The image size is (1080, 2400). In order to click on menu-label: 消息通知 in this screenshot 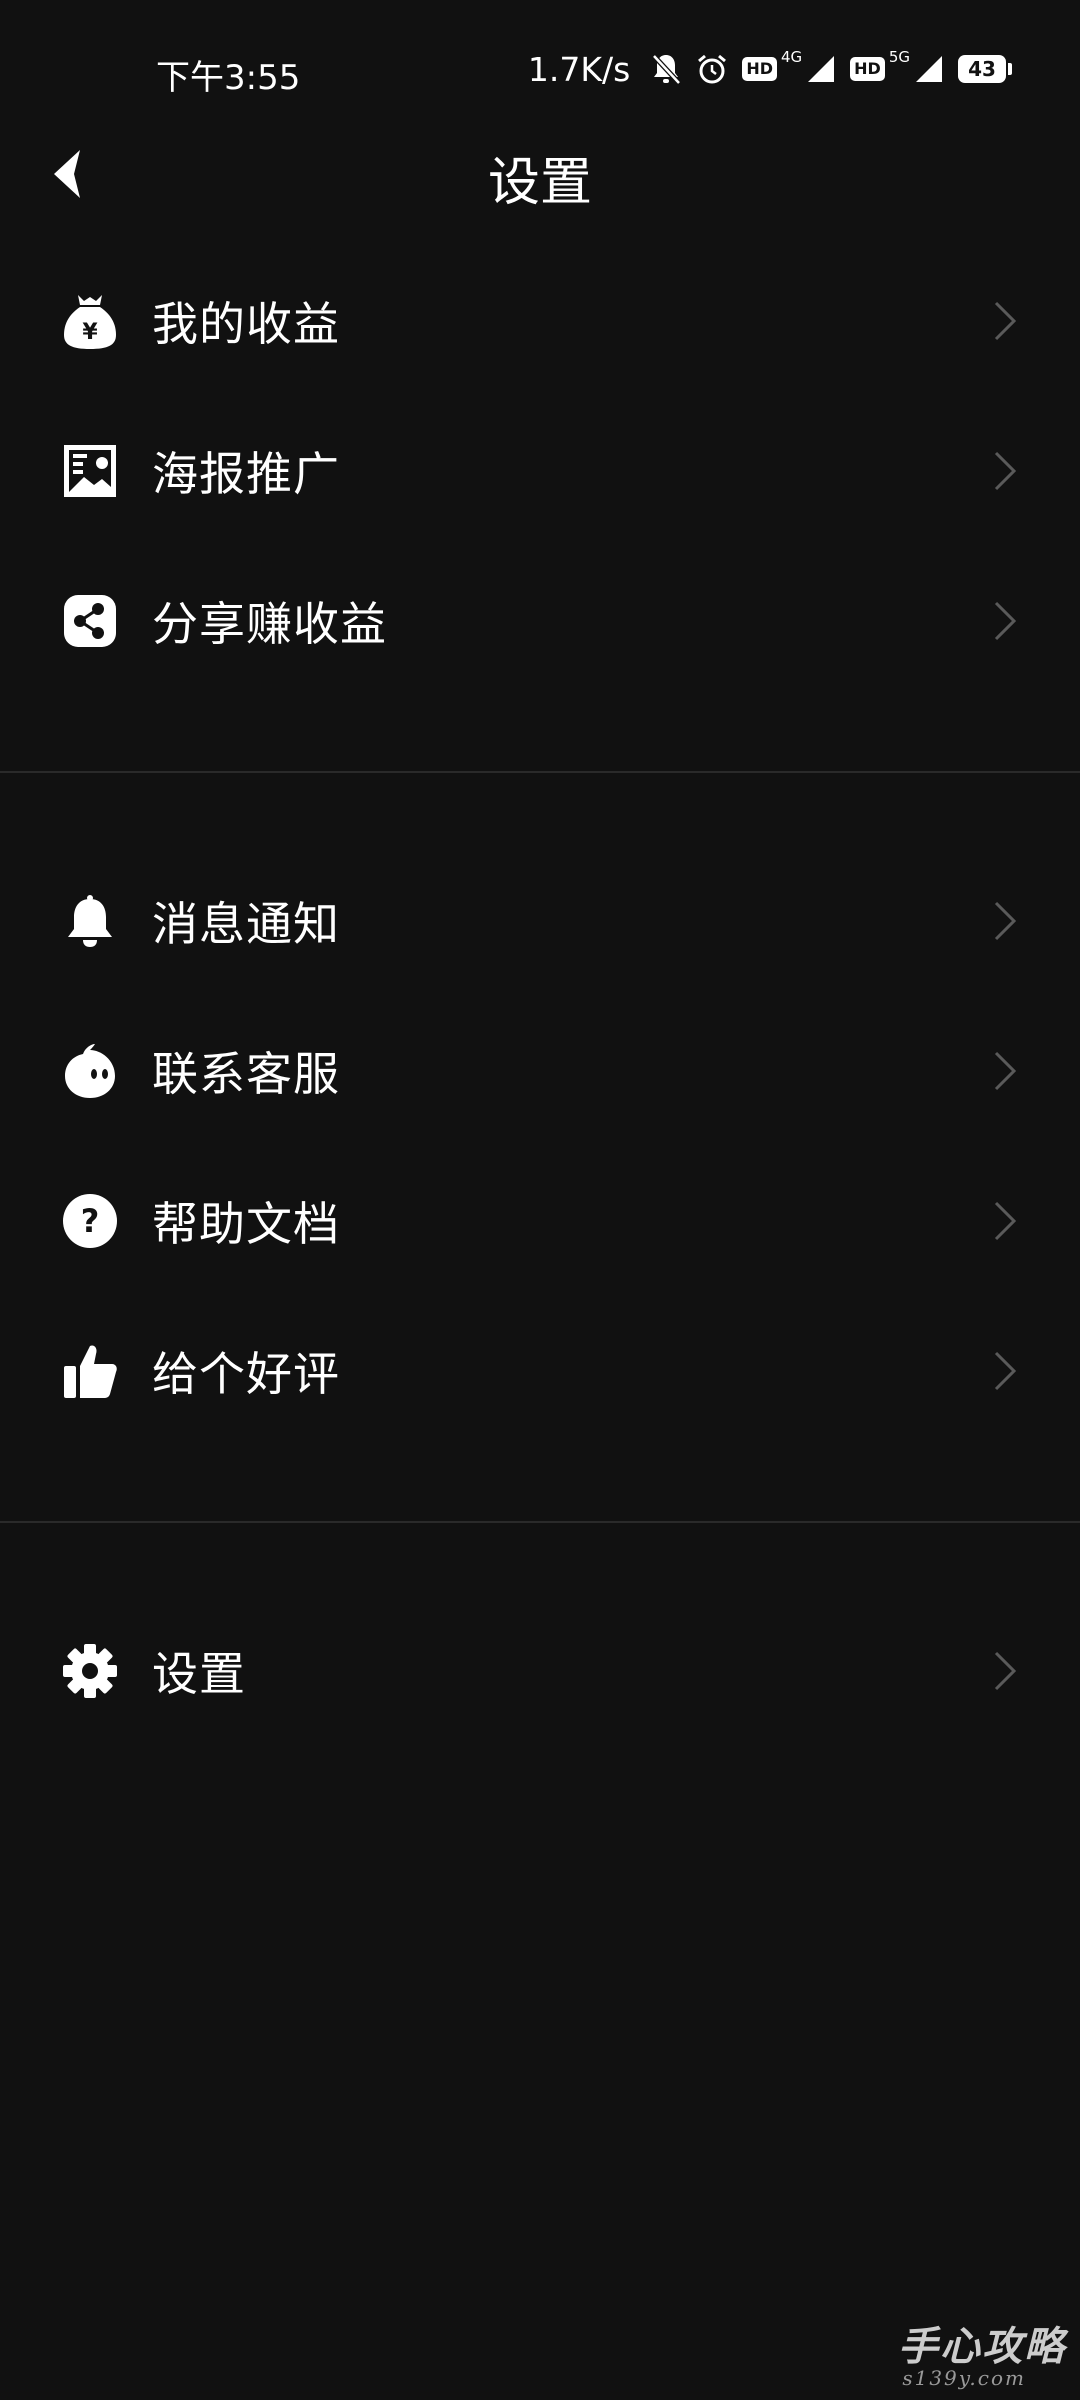, I will do `click(246, 924)`.